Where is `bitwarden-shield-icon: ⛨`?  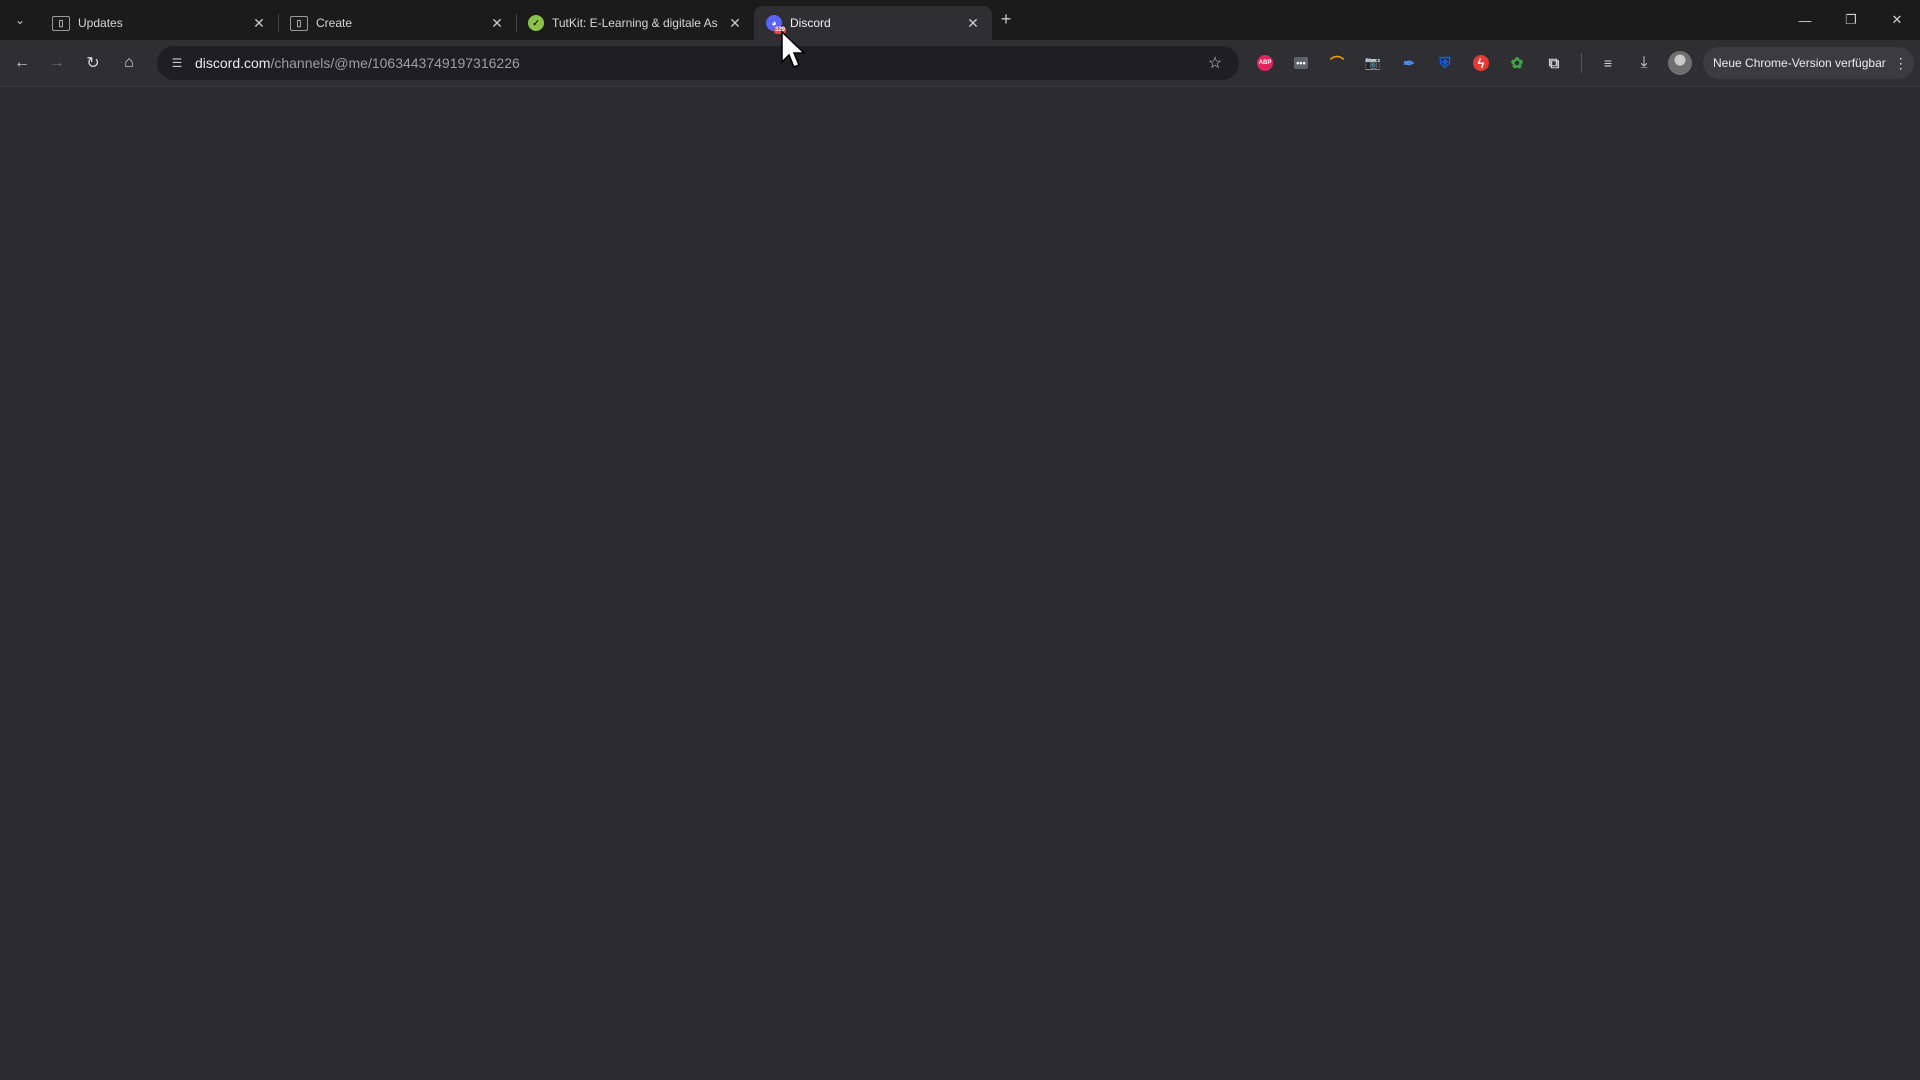 bitwarden-shield-icon: ⛨ is located at coordinates (1445, 63).